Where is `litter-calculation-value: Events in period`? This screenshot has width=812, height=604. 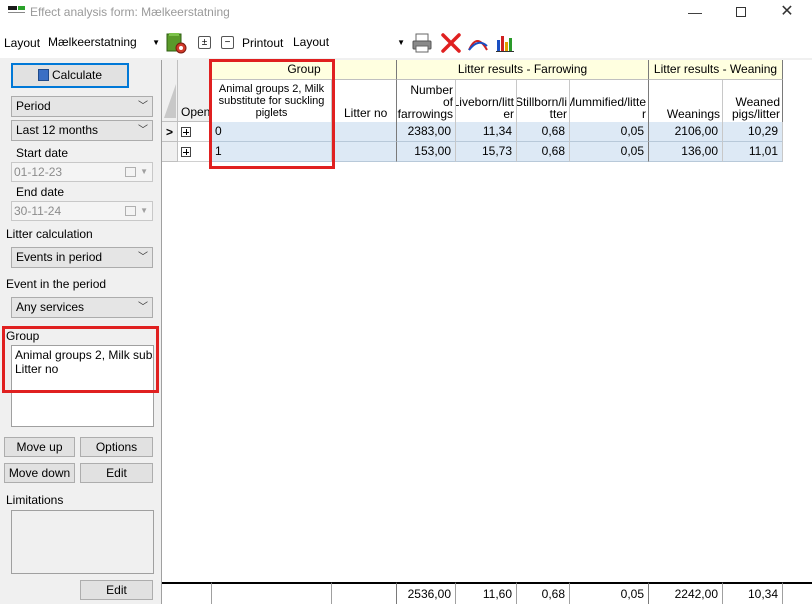 litter-calculation-value: Events in period is located at coordinates (59, 257).